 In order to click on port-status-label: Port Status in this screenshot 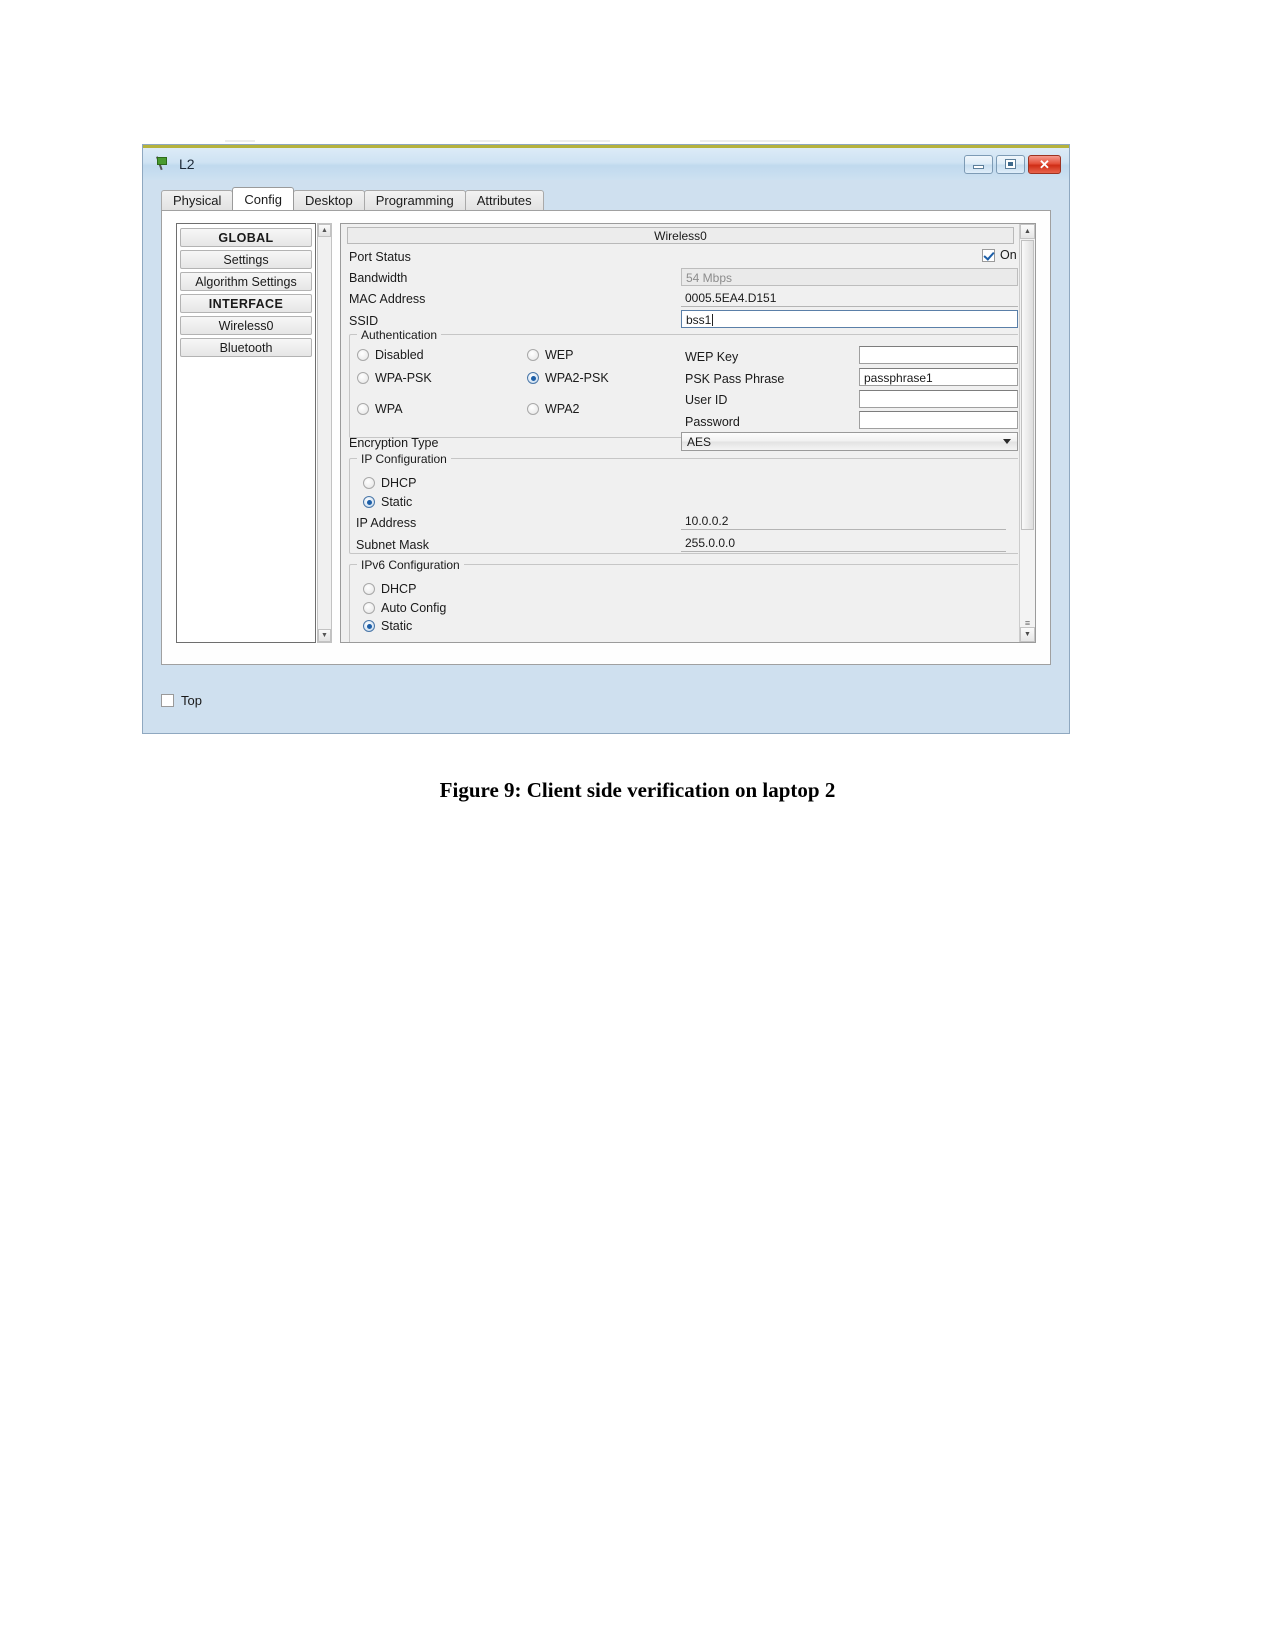, I will do `click(380, 257)`.